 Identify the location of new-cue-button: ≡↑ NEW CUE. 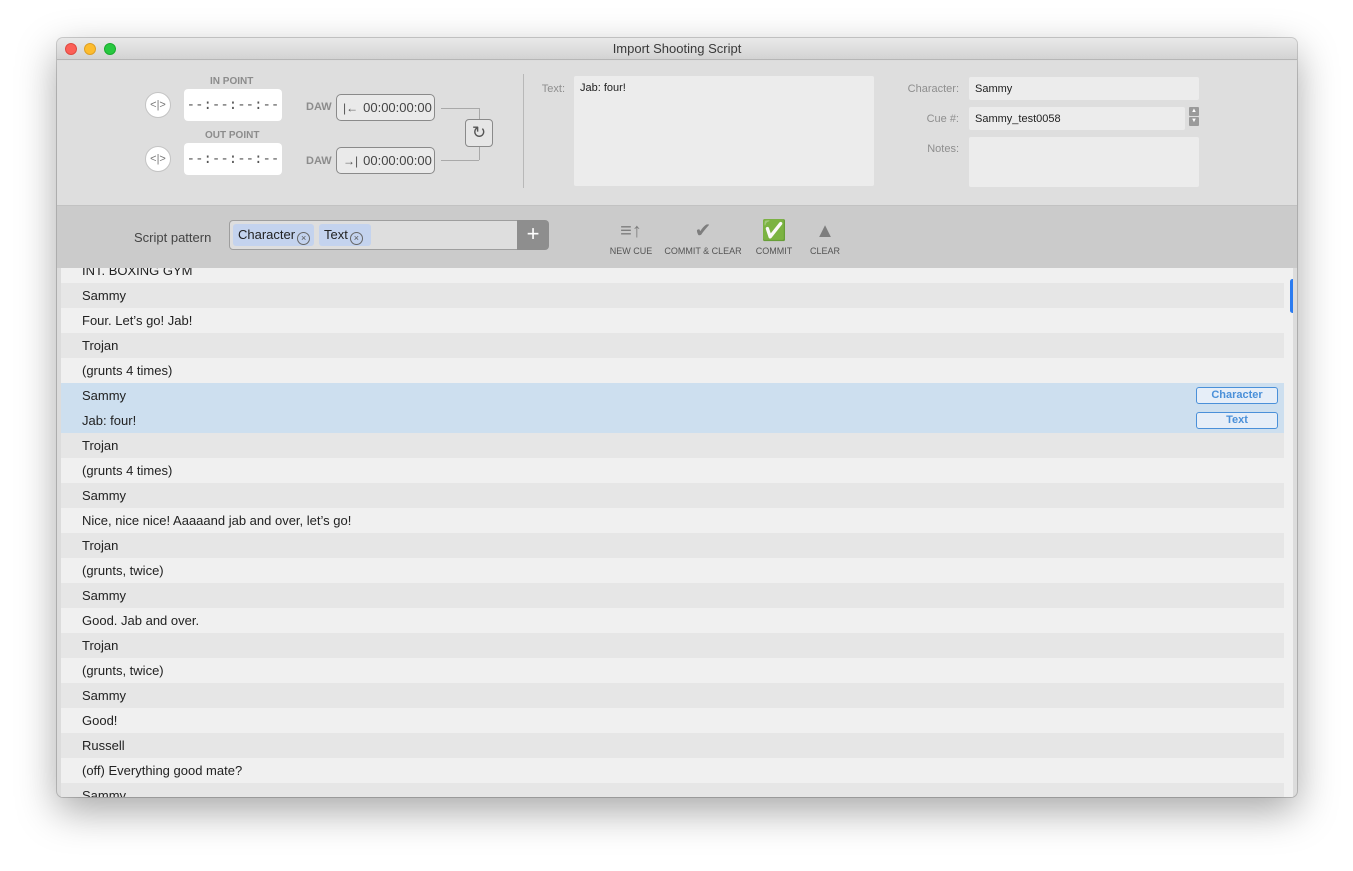
(631, 237).